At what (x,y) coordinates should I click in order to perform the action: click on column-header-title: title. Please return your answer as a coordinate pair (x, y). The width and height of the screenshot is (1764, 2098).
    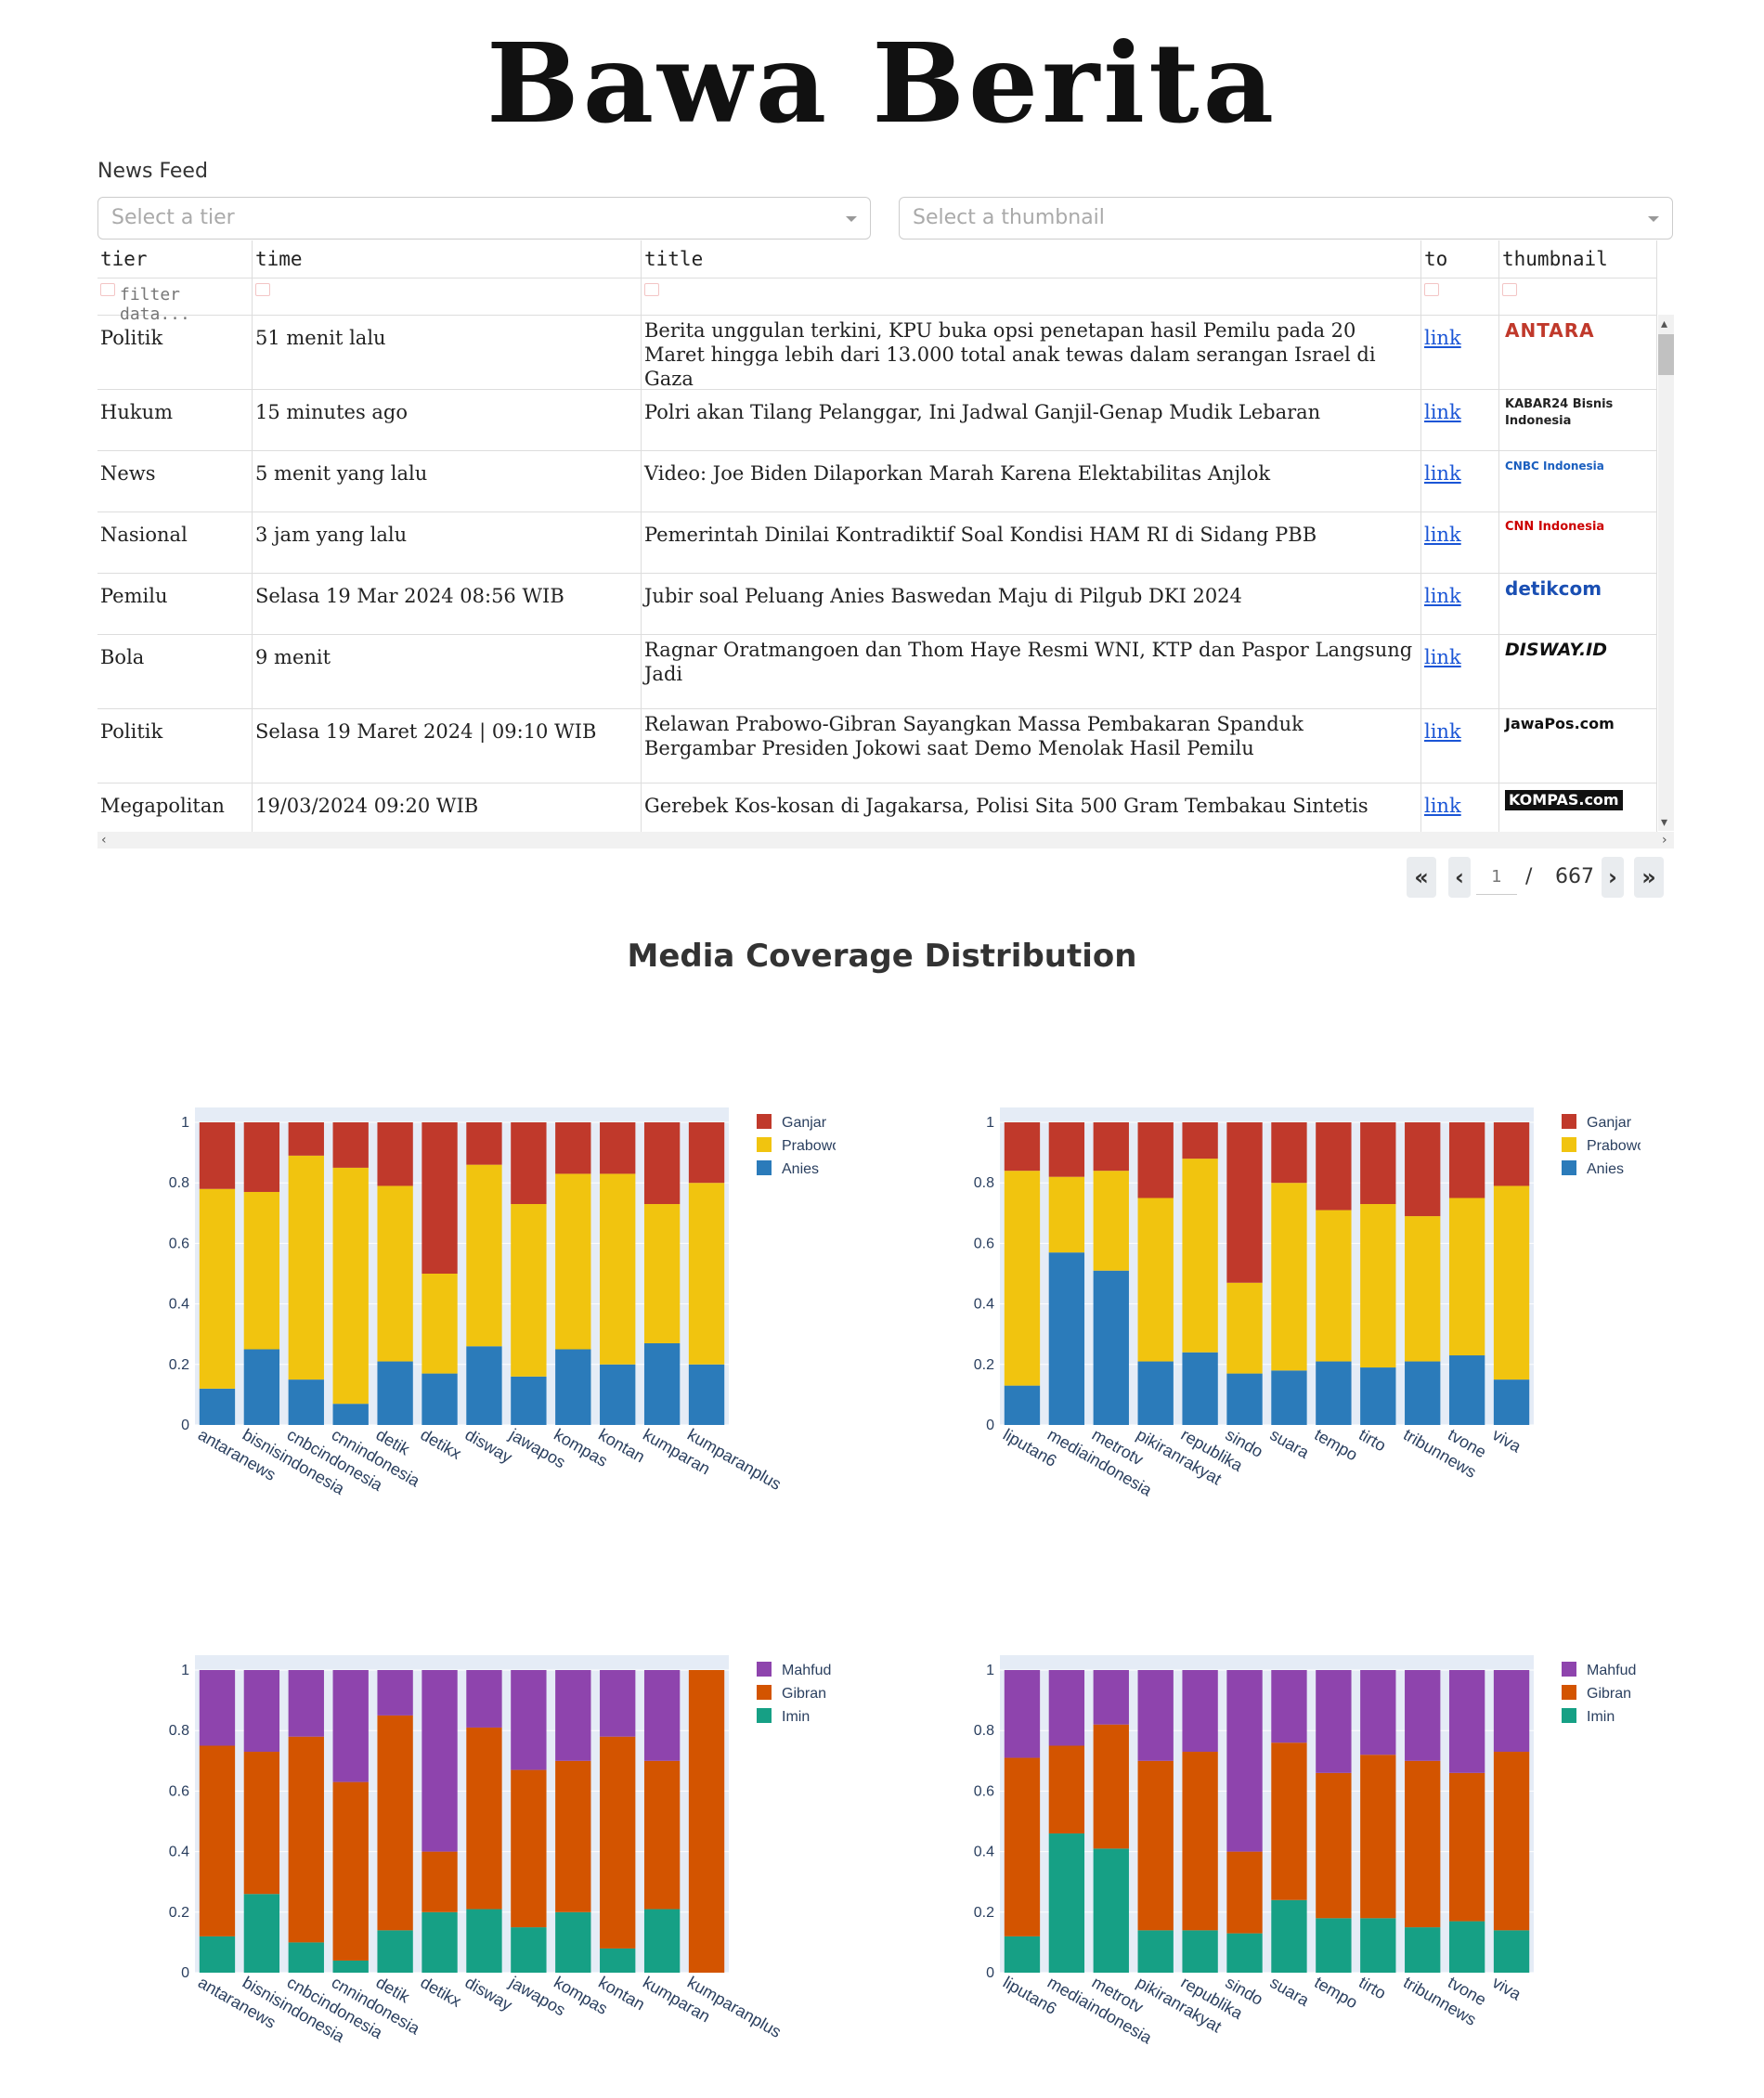
    Looking at the image, I should click on (1031, 259).